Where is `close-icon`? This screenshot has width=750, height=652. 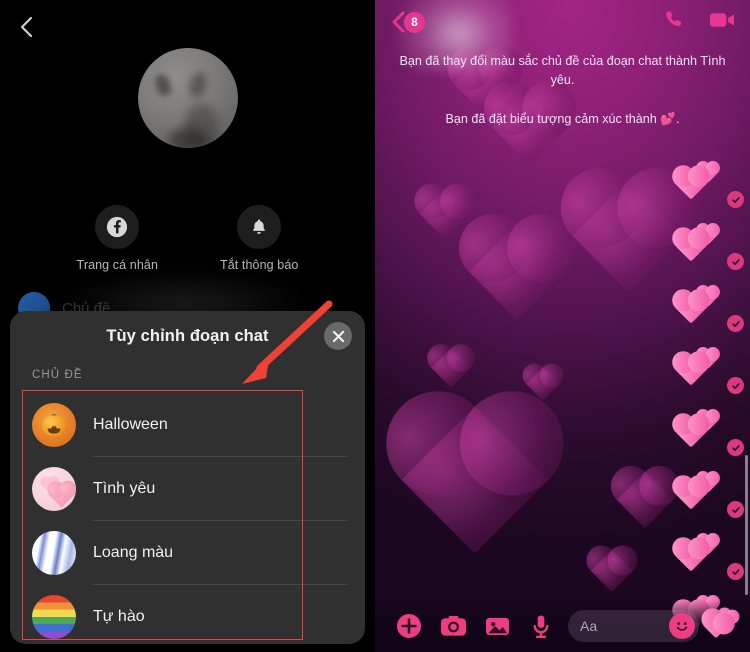 close-icon is located at coordinates (338, 336).